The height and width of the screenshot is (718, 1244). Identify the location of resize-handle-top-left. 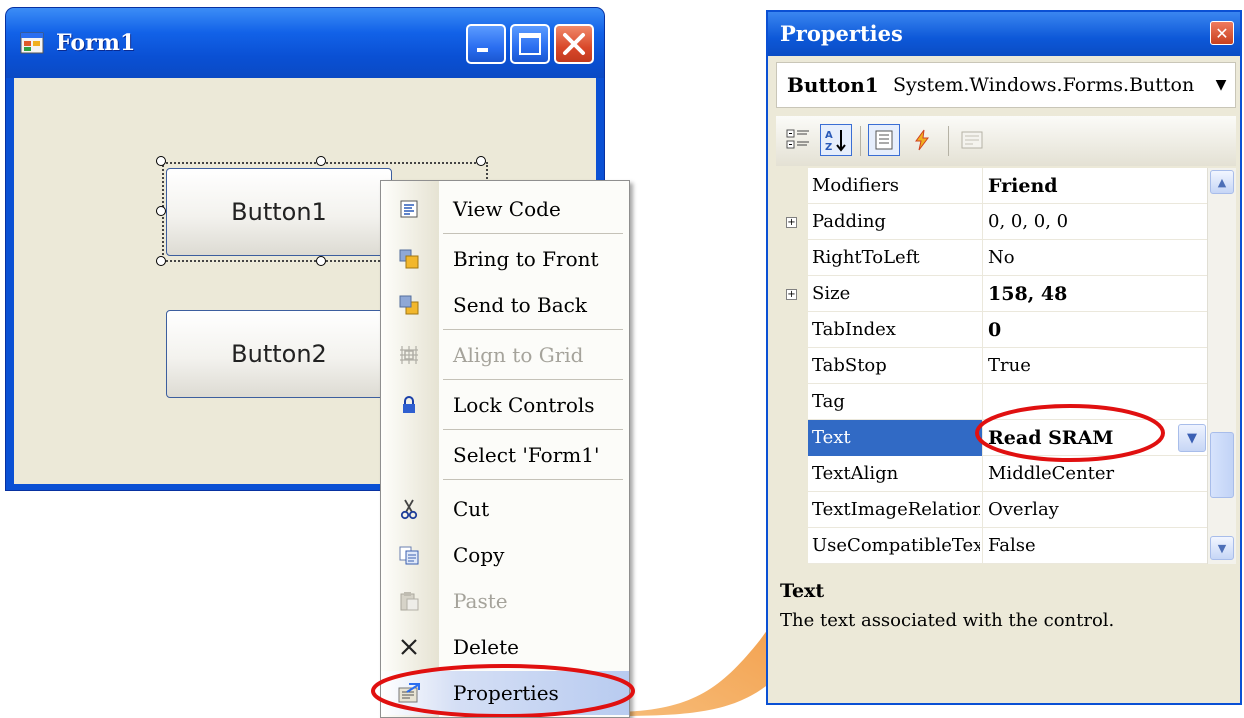
(161, 161).